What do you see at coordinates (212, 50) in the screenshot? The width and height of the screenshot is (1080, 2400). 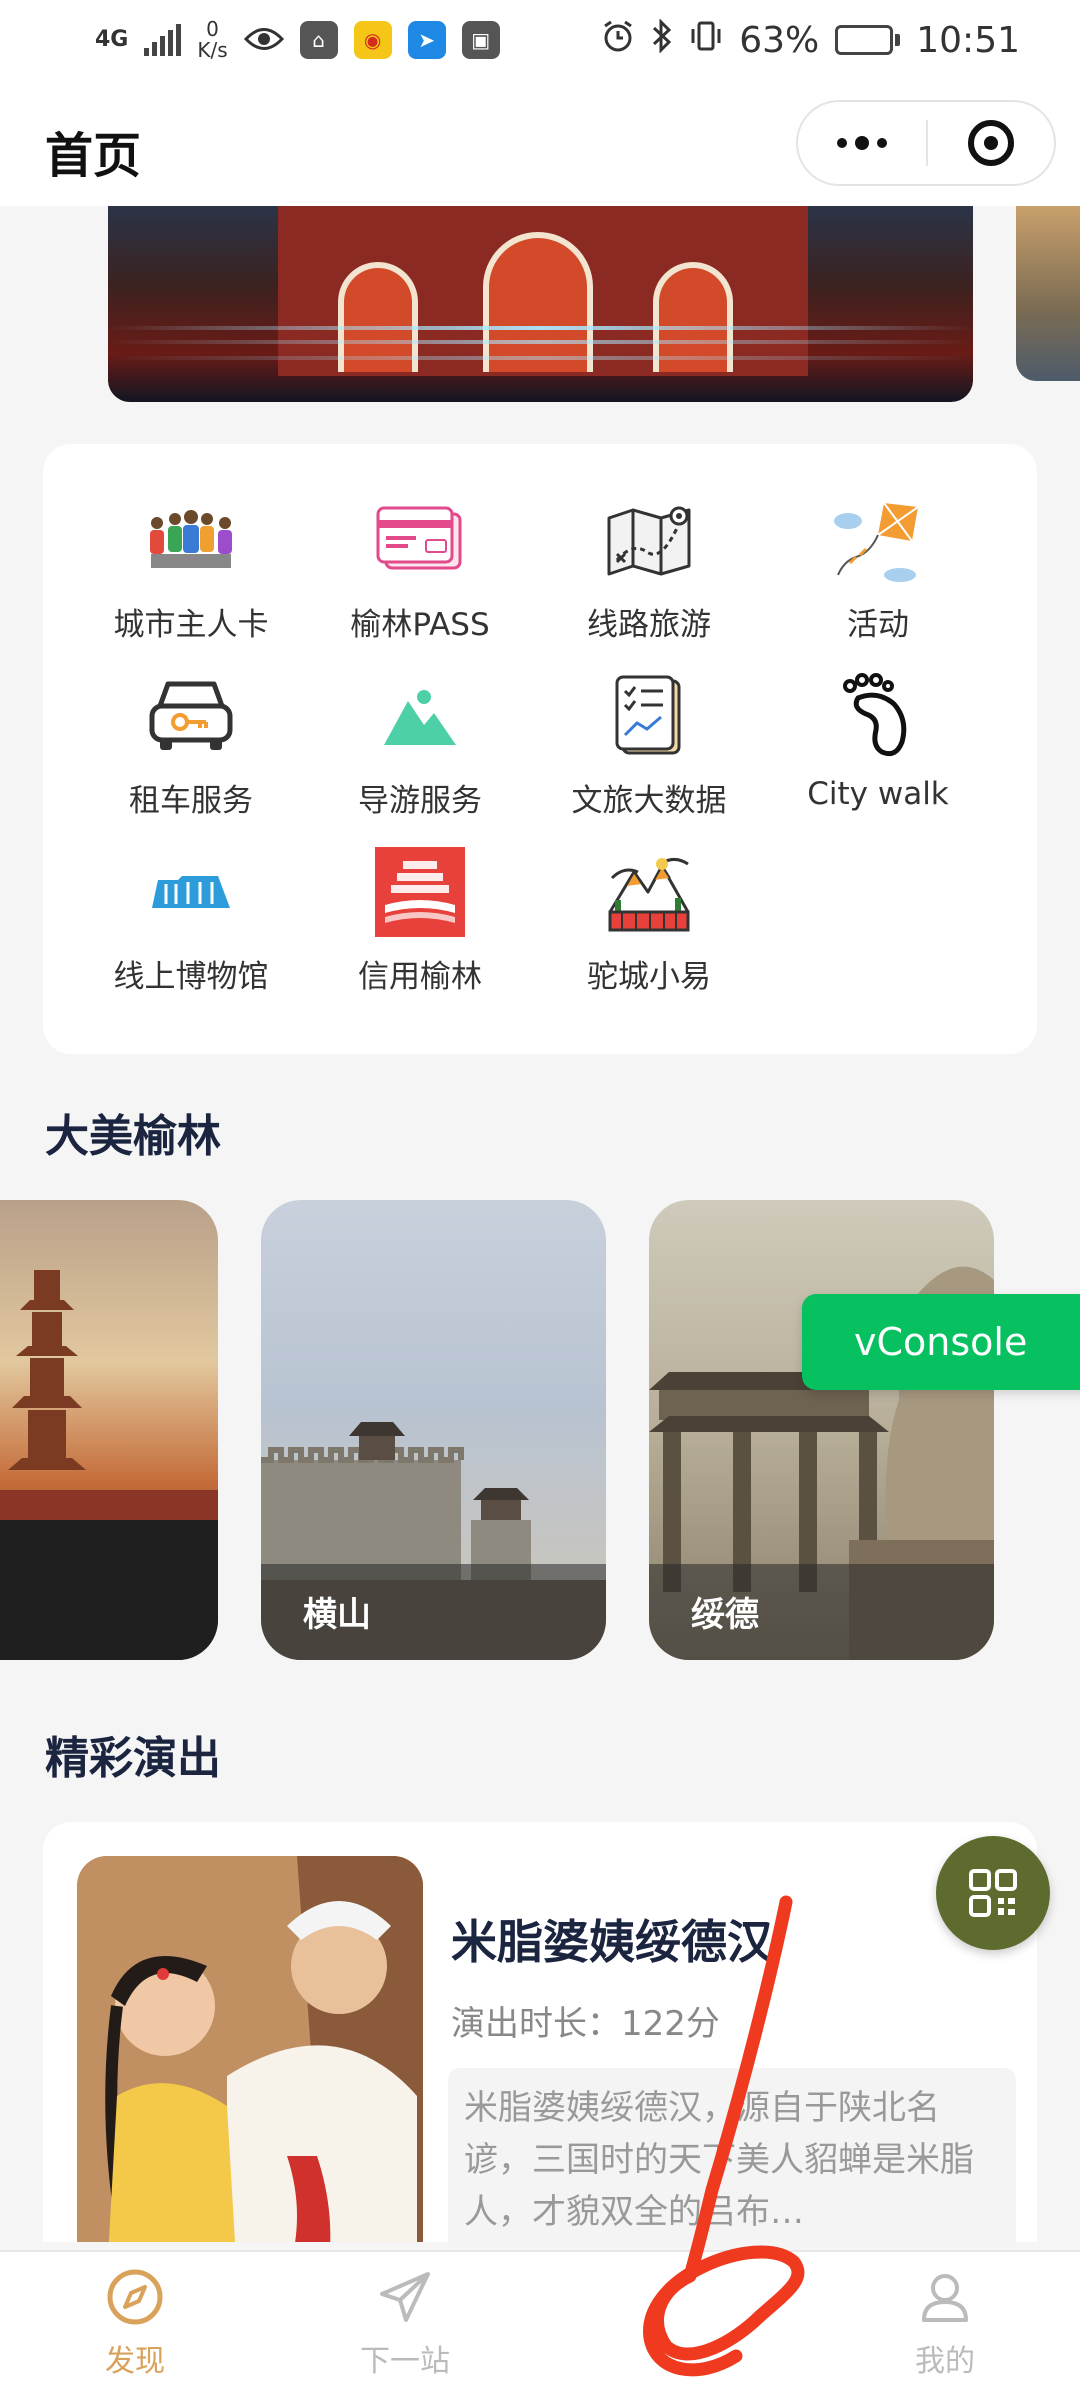 I see `net-speed-unit: K/s` at bounding box center [212, 50].